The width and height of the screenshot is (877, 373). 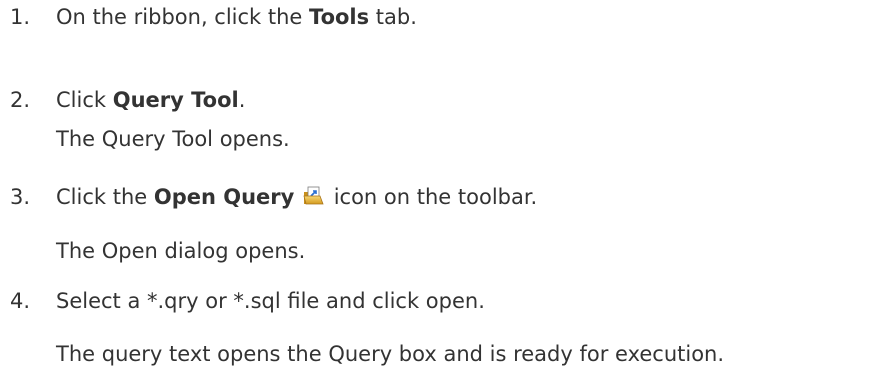 I want to click on step-text: Click Query Tool., so click(x=150, y=100).